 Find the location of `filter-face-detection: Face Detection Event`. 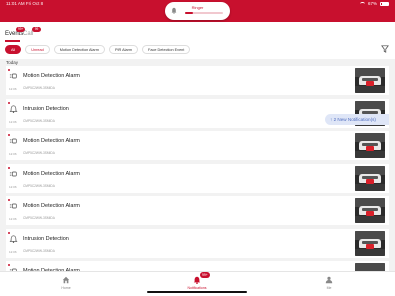

filter-face-detection: Face Detection Event is located at coordinates (166, 49).